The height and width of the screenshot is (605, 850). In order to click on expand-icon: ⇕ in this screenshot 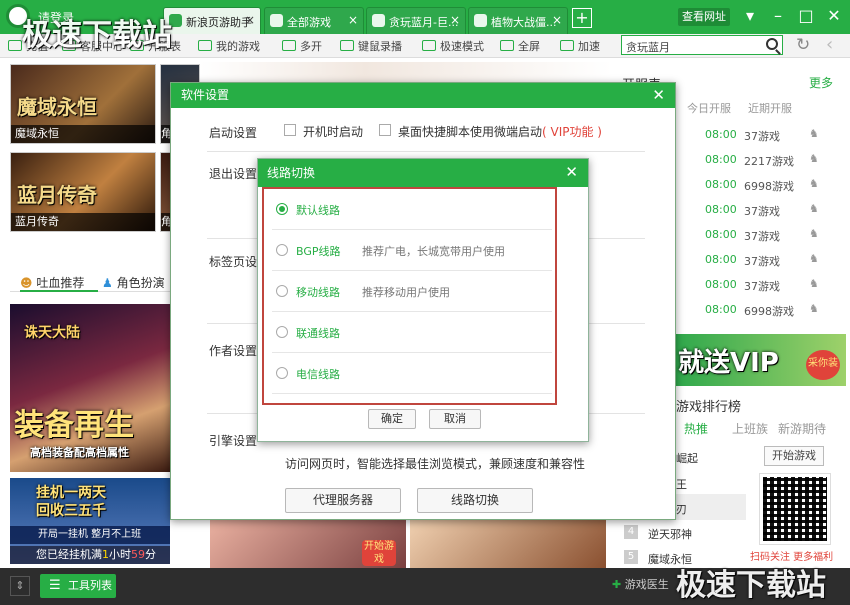, I will do `click(20, 586)`.